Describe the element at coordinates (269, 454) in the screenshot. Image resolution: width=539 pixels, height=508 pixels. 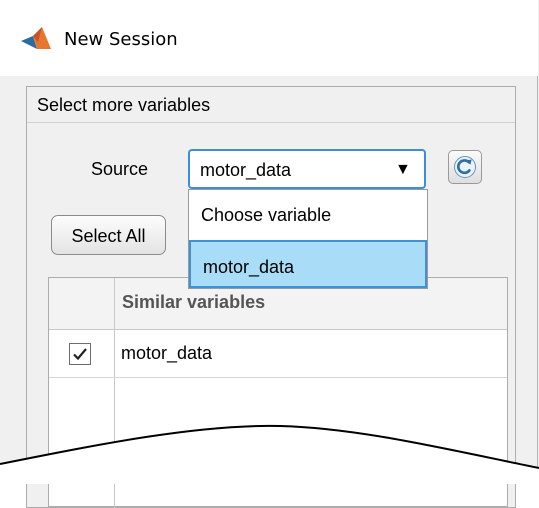
I see `torn-edge` at that location.